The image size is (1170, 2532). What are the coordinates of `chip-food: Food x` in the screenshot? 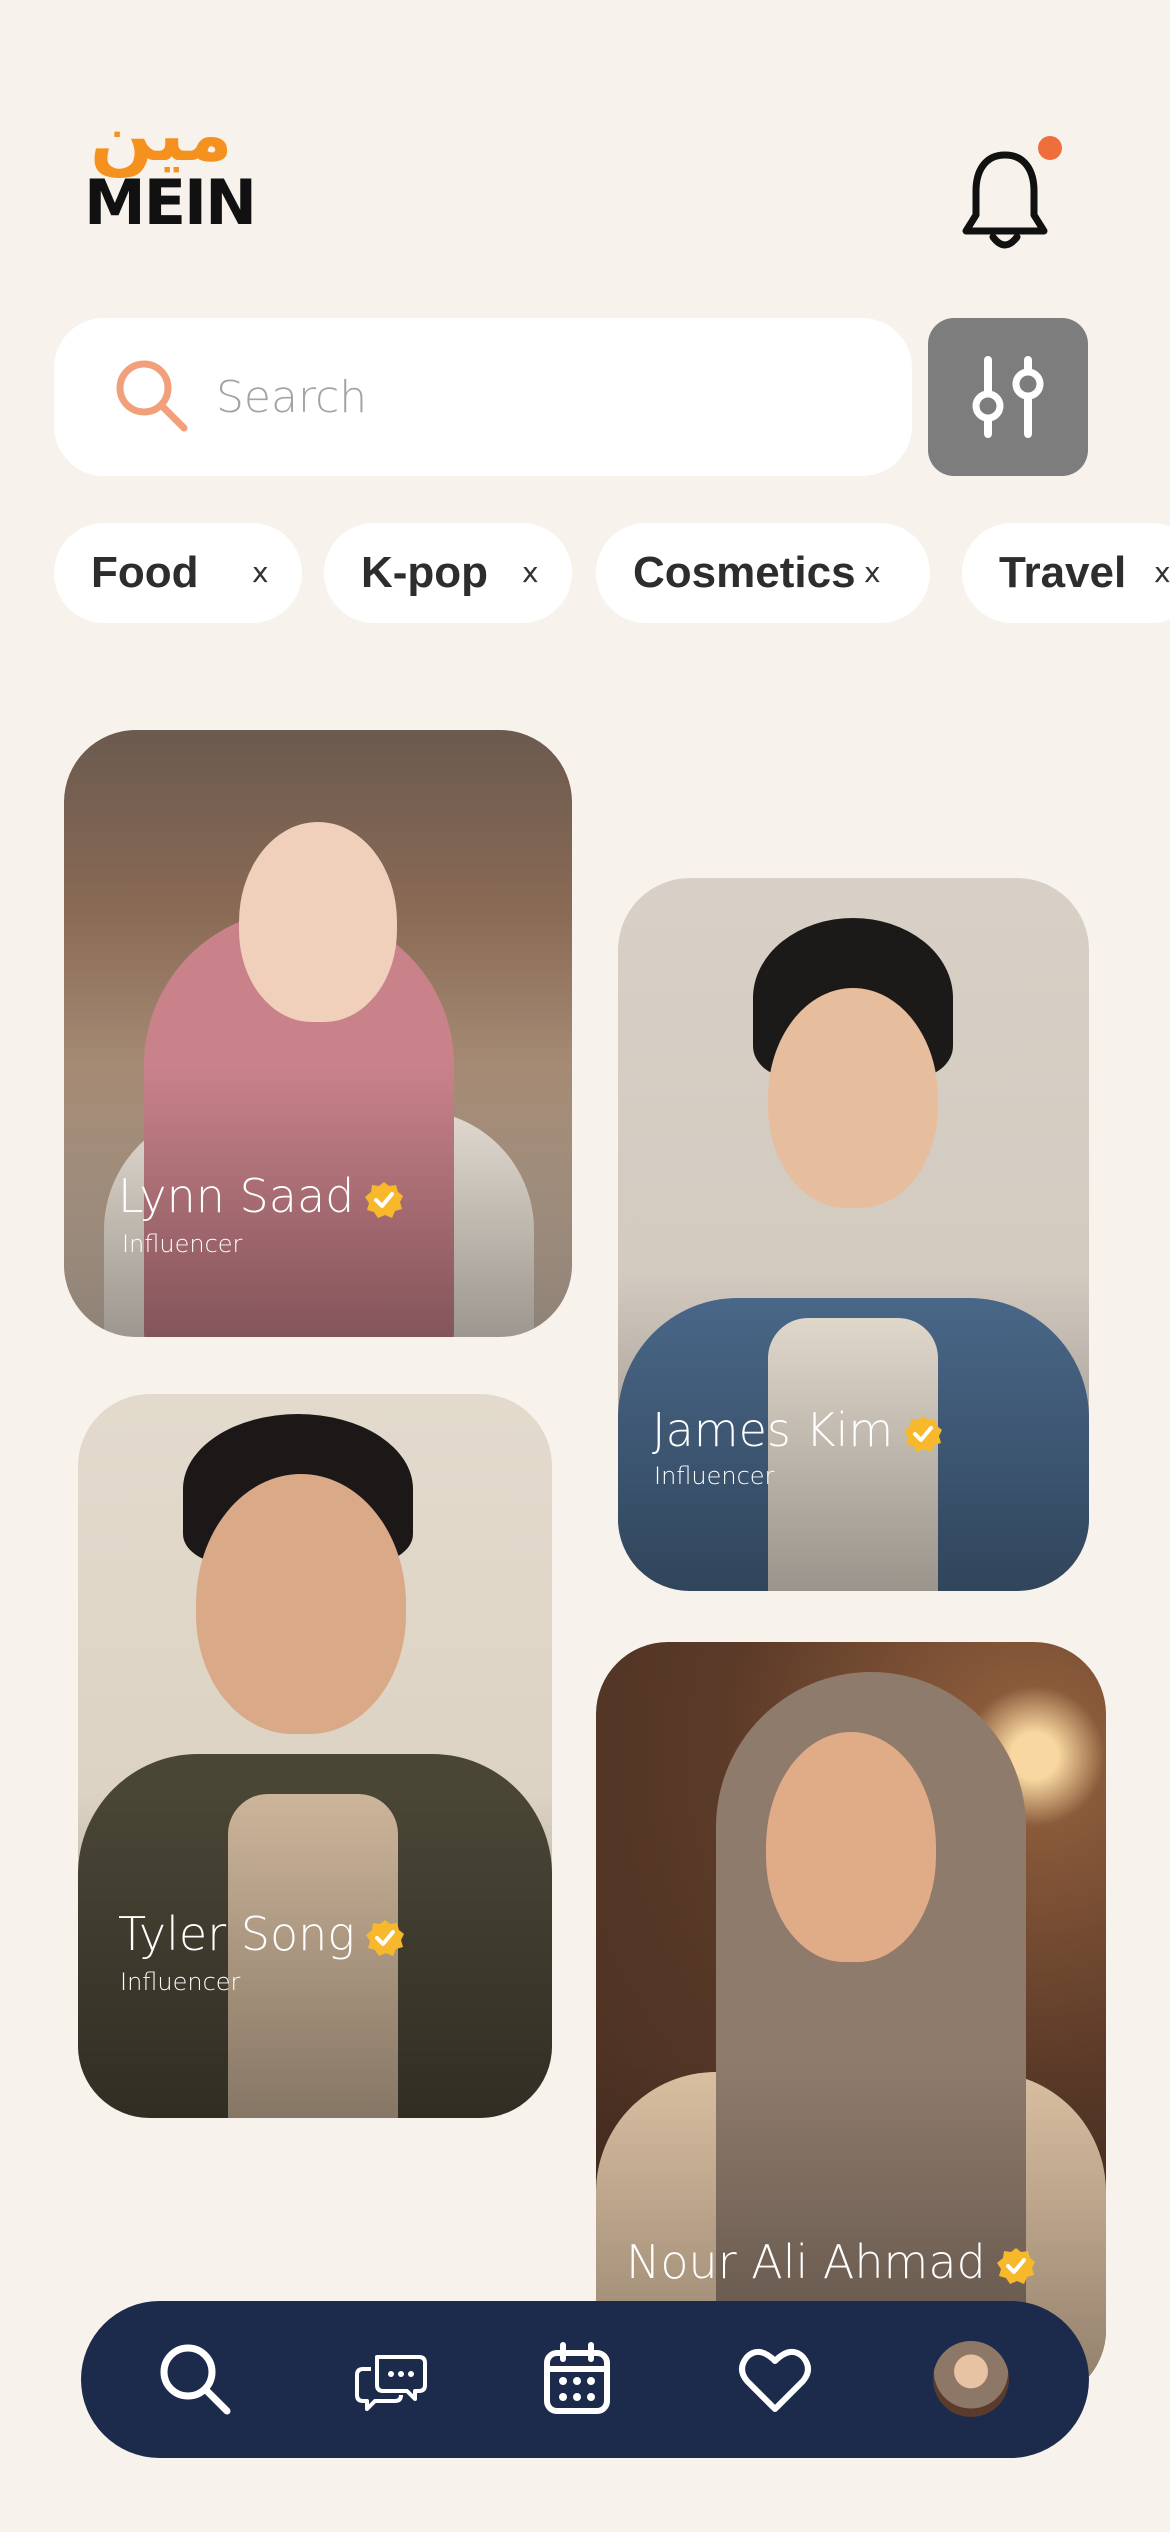 It's located at (178, 573).